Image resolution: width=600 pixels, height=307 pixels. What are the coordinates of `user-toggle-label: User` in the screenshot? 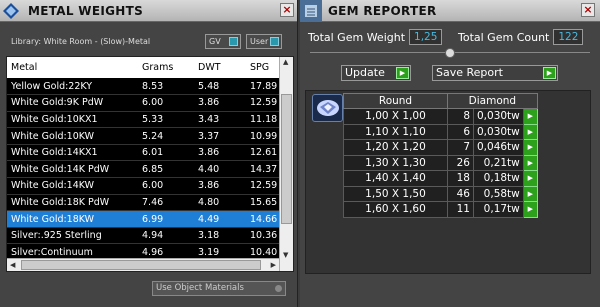 It's located at (259, 41).